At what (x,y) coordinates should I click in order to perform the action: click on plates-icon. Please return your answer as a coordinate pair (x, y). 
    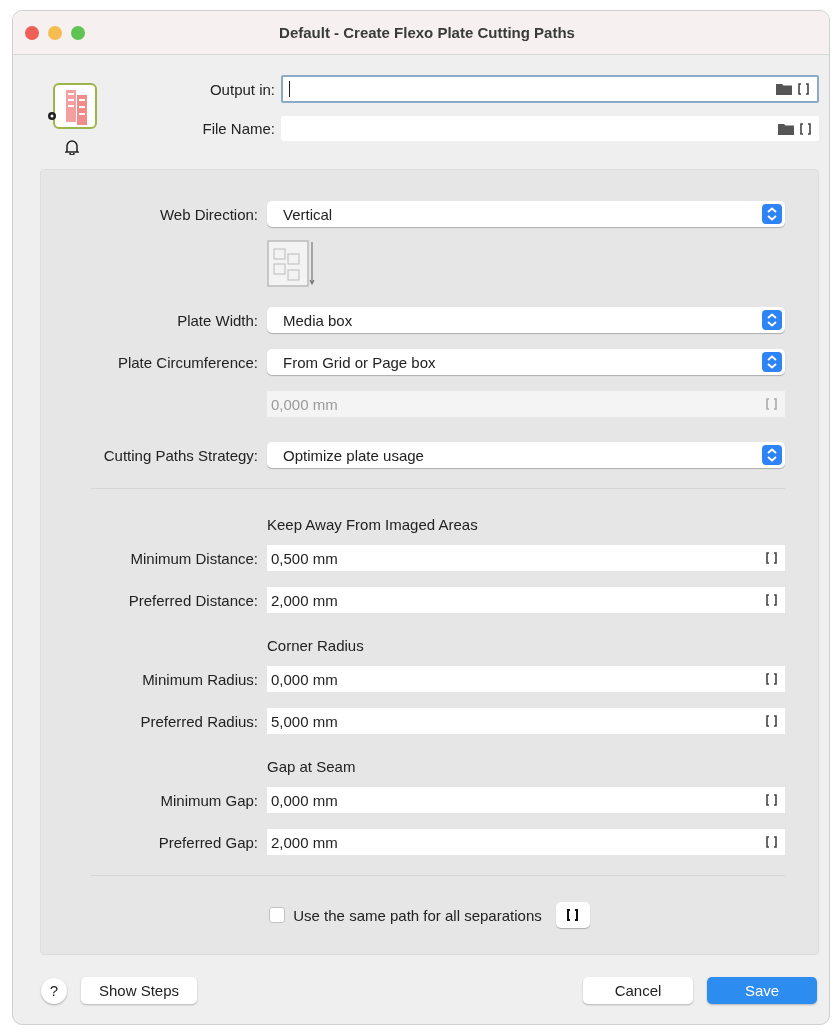
    Looking at the image, I should click on (72, 107).